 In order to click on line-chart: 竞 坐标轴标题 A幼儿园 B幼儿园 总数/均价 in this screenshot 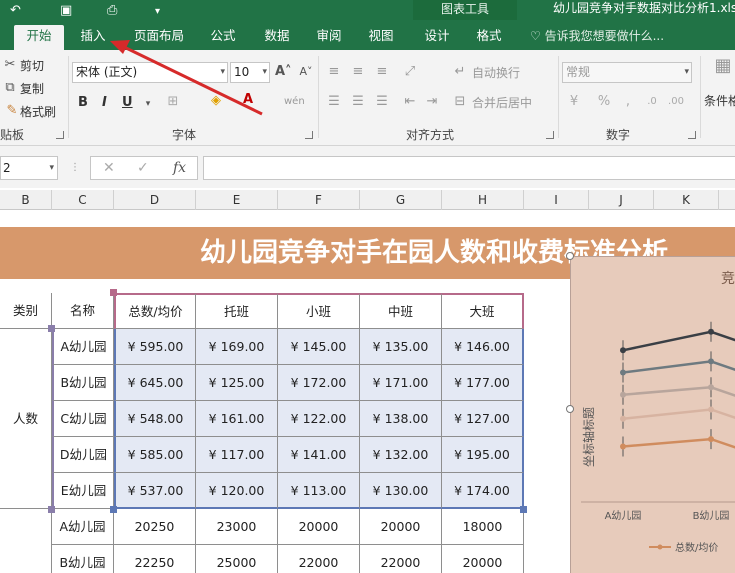, I will do `click(650, 412)`.